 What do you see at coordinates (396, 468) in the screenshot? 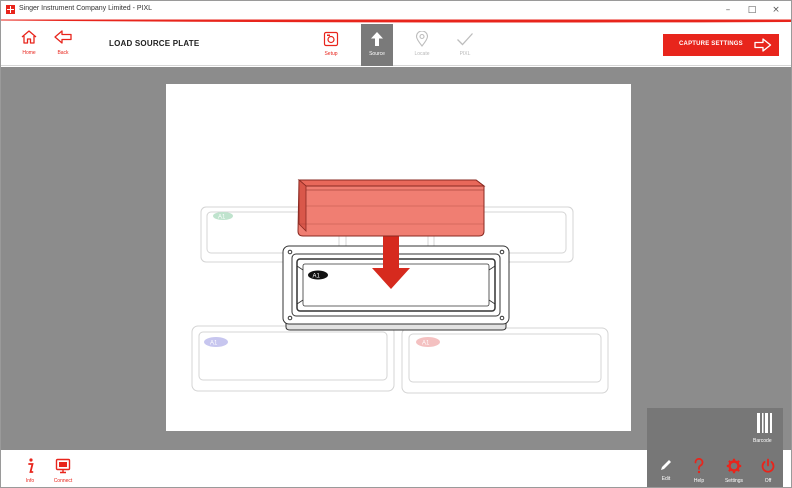
I see `bottom-toolbar: Info Connect Edit Help Settings Off` at bounding box center [396, 468].